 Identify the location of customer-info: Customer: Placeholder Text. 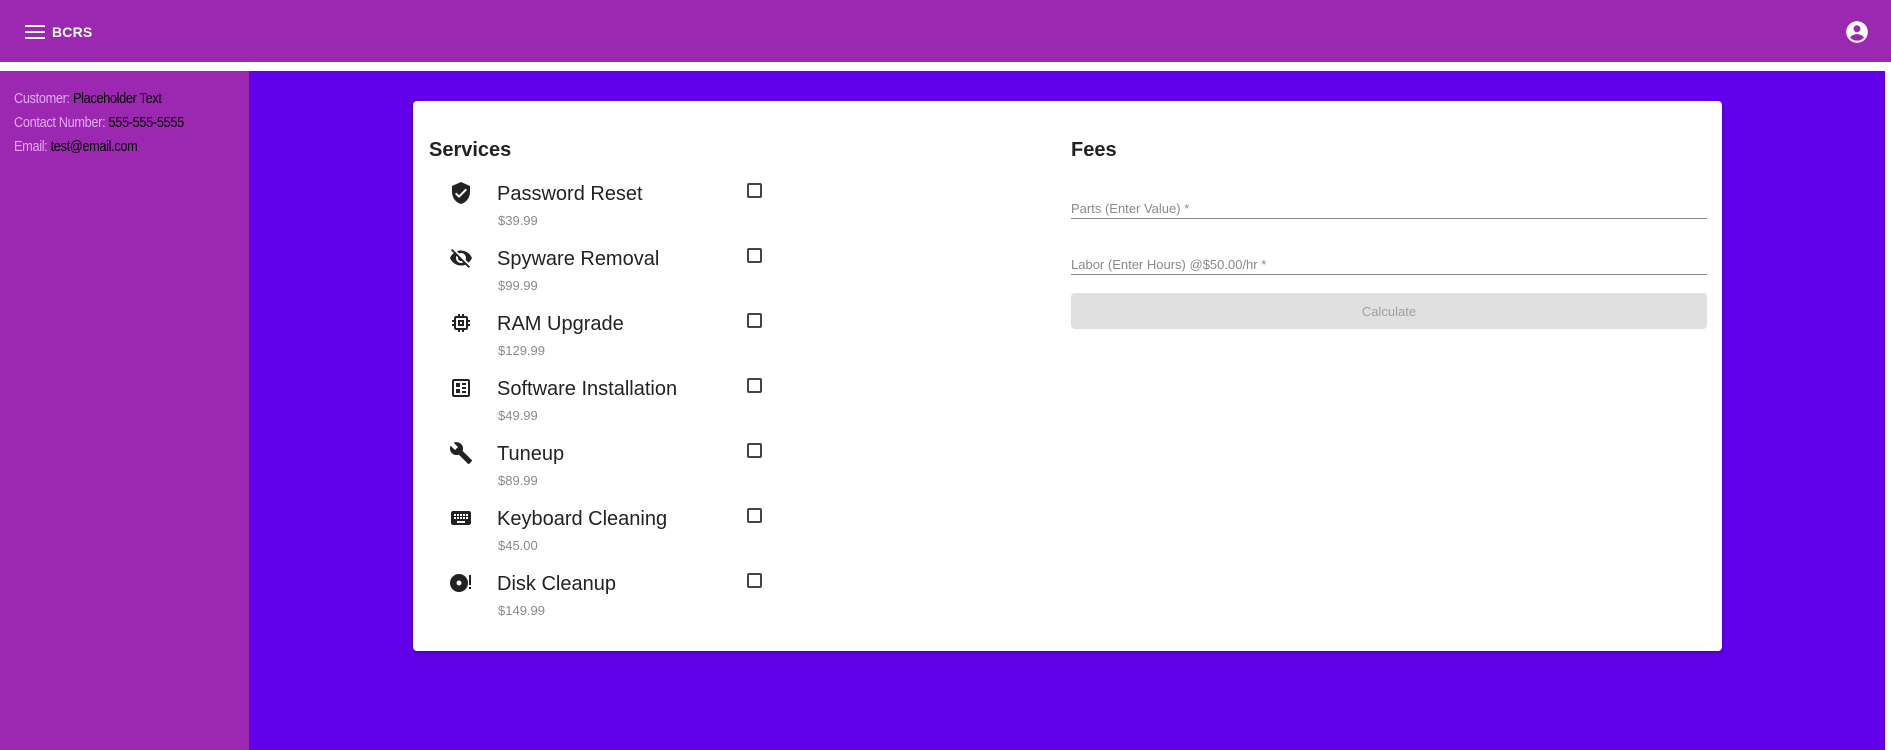
(108, 99).